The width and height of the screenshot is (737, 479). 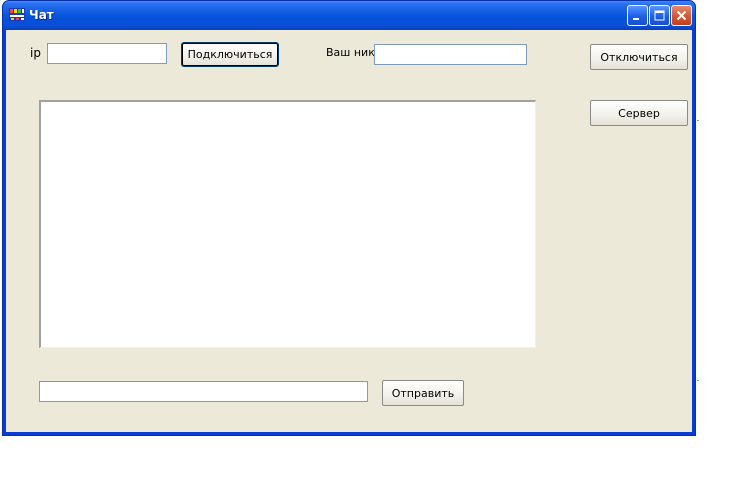 I want to click on ip-label: ip, so click(x=35, y=53).